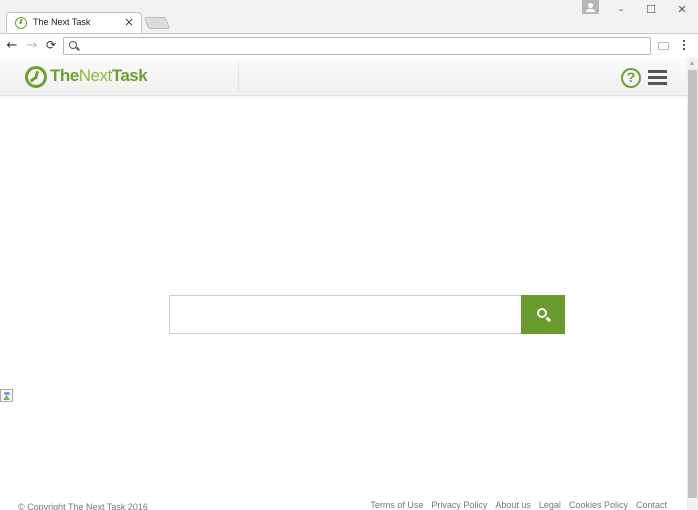 The height and width of the screenshot is (510, 698). I want to click on browser-tab: The Next Task ×, so click(74, 22).